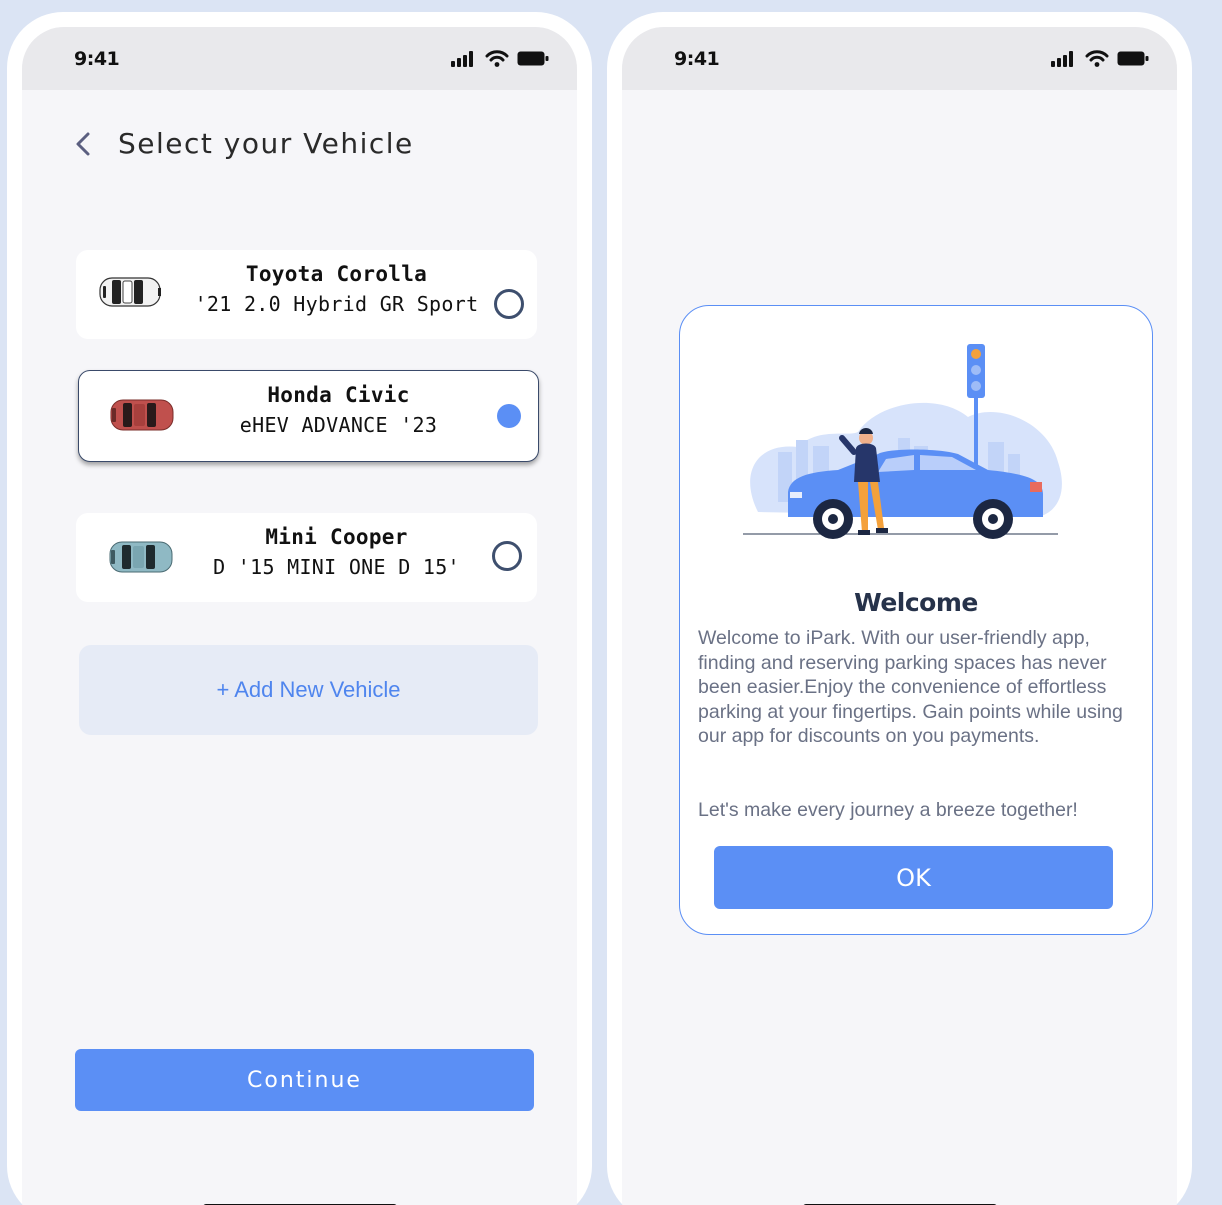  I want to click on vehicle-name: Mini Cooper, so click(336, 537).